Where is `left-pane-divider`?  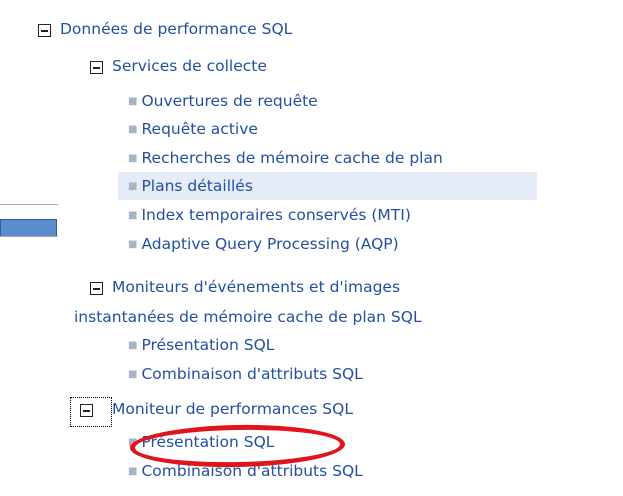
left-pane-divider is located at coordinates (29, 204).